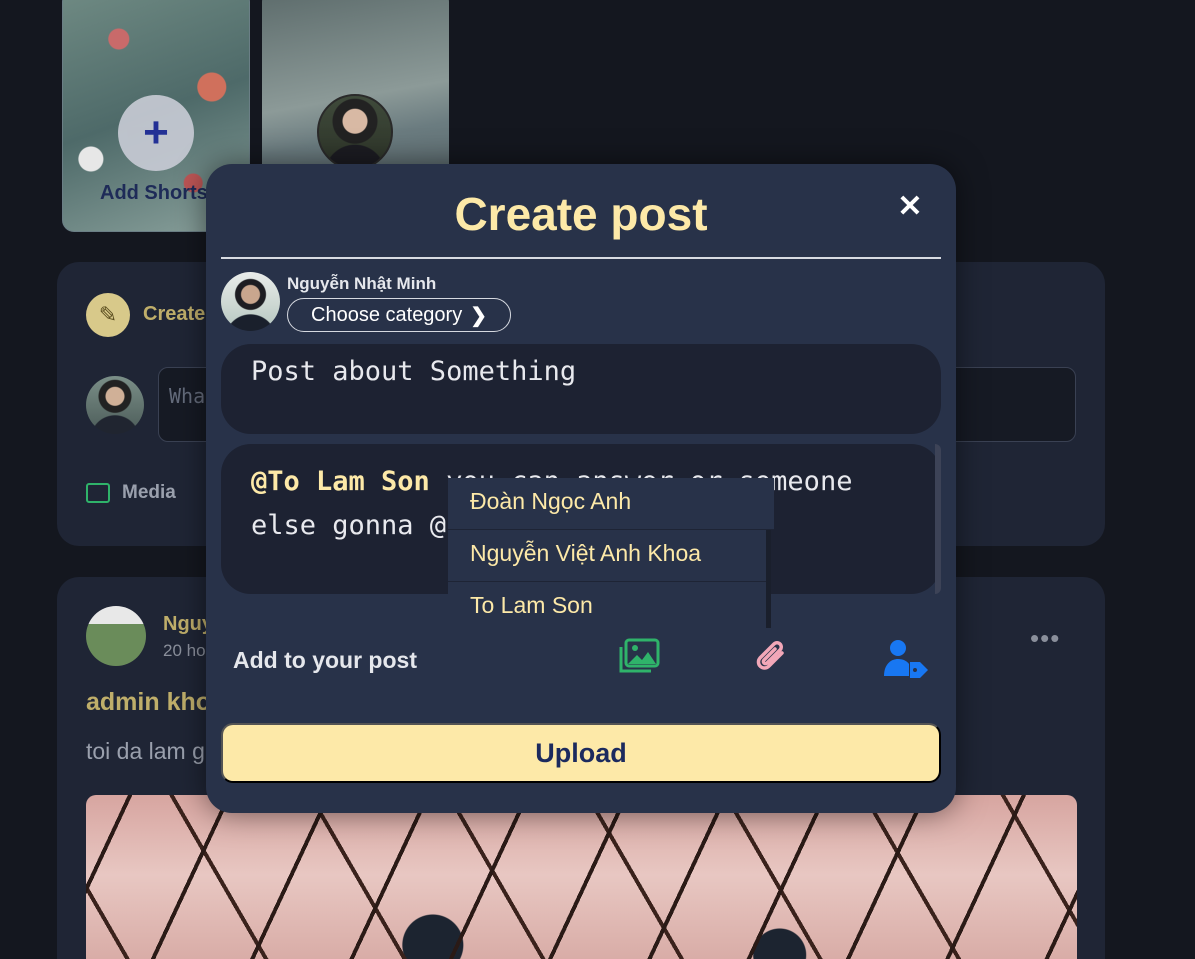  Describe the element at coordinates (340, 481) in the screenshot. I see `mention-tag: @To Lam Son` at that location.